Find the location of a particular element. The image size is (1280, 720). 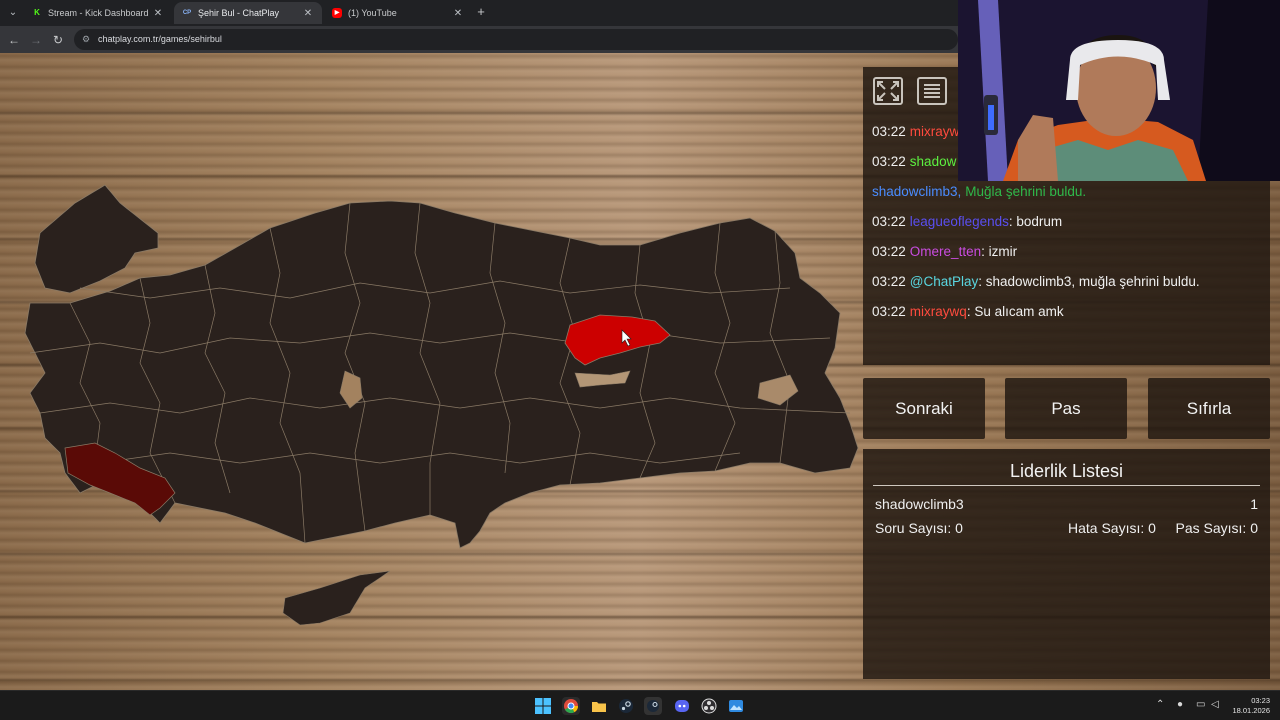

message-text: : izmir is located at coordinates (999, 251).